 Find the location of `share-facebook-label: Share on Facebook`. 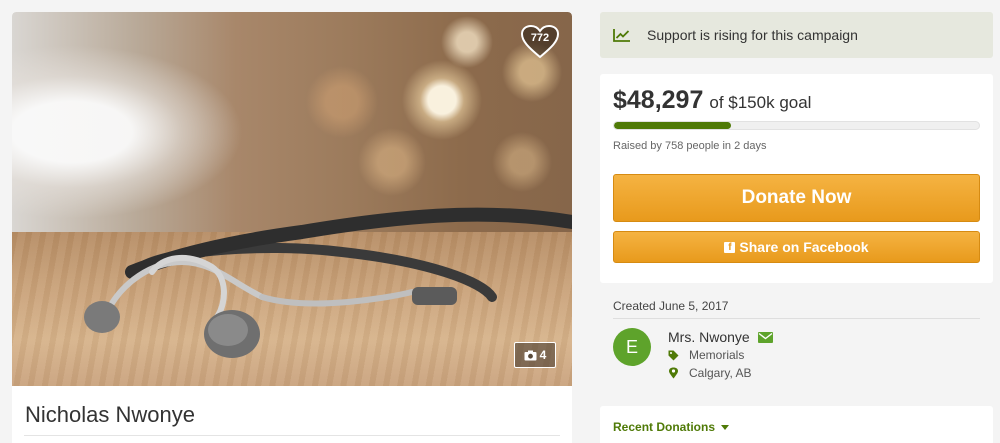

share-facebook-label: Share on Facebook is located at coordinates (804, 247).